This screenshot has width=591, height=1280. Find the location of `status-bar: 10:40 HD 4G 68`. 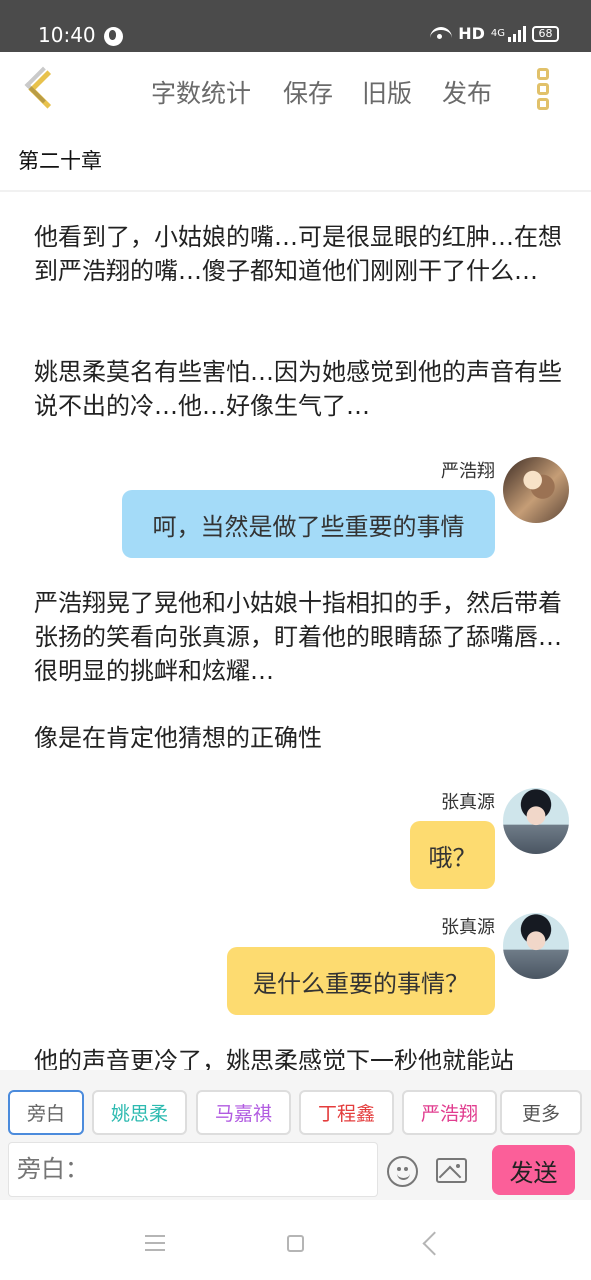

status-bar: 10:40 HD 4G 68 is located at coordinates (295, 26).